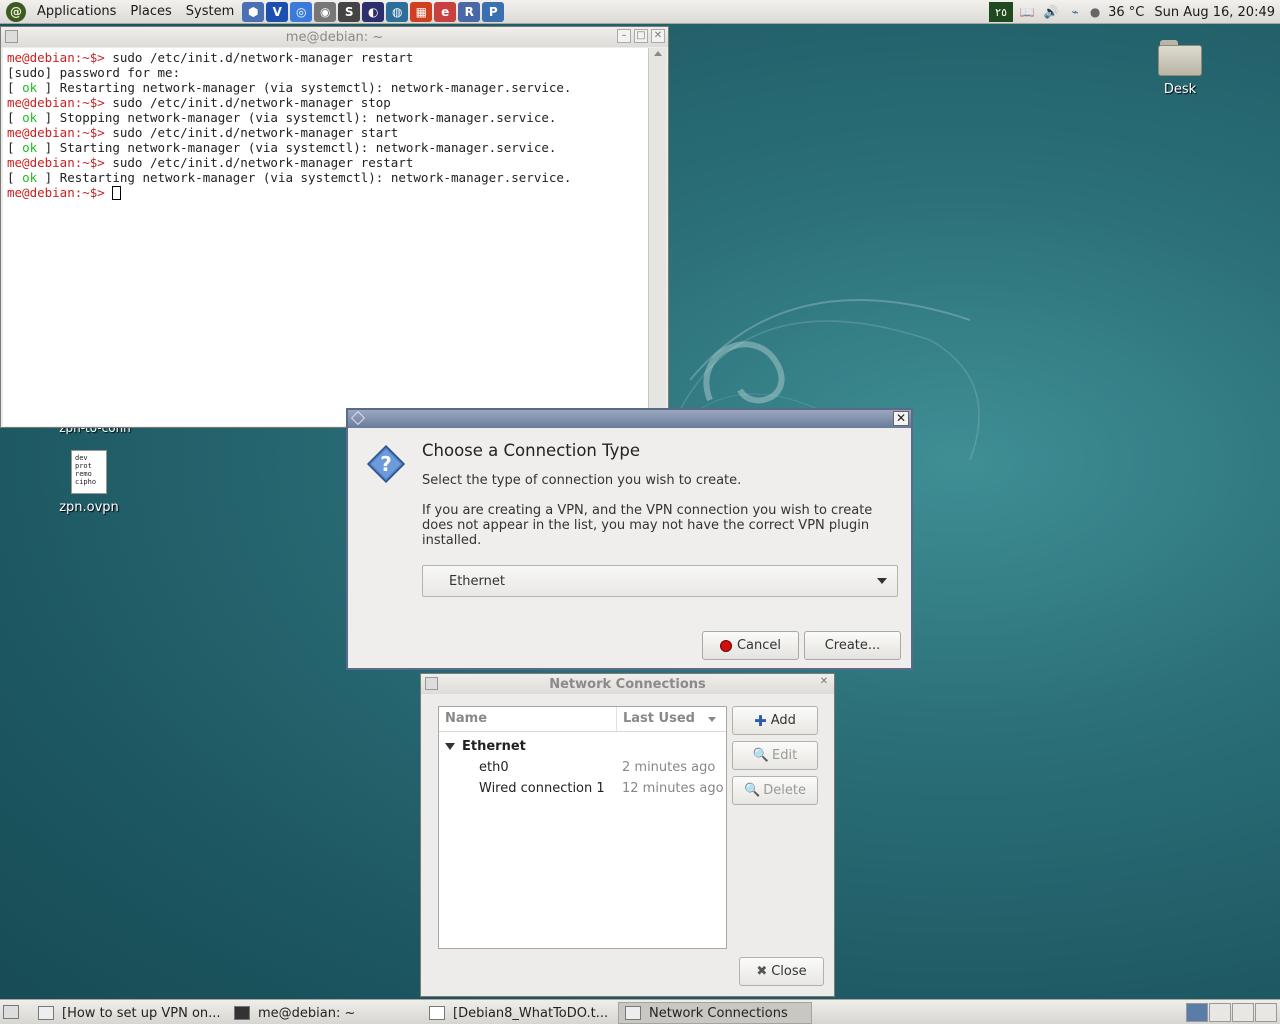 The image size is (1280, 1024). I want to click on eclipse-icon: ◐, so click(373, 11).